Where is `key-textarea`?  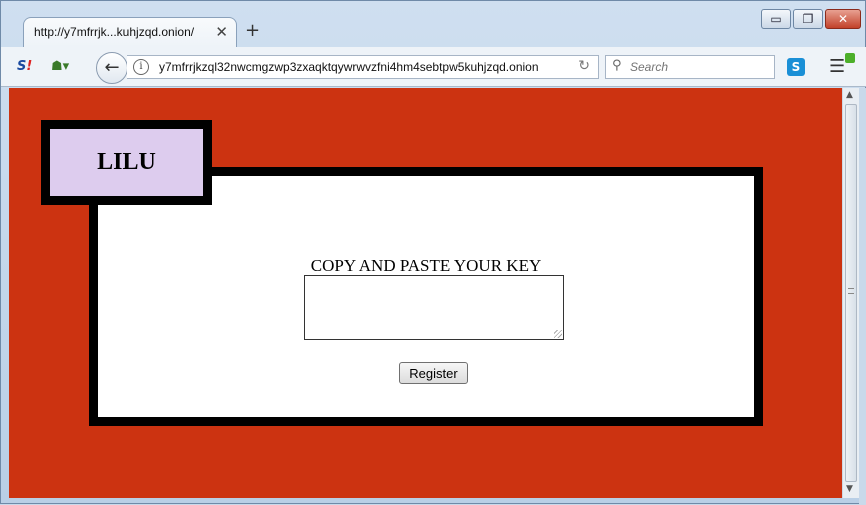 key-textarea is located at coordinates (434, 307).